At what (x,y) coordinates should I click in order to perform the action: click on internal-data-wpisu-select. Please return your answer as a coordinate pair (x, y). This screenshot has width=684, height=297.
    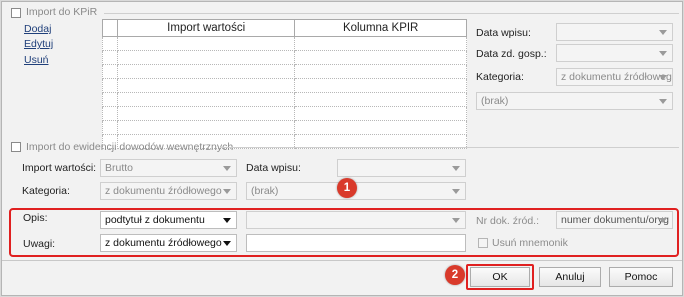
    Looking at the image, I should click on (401, 168).